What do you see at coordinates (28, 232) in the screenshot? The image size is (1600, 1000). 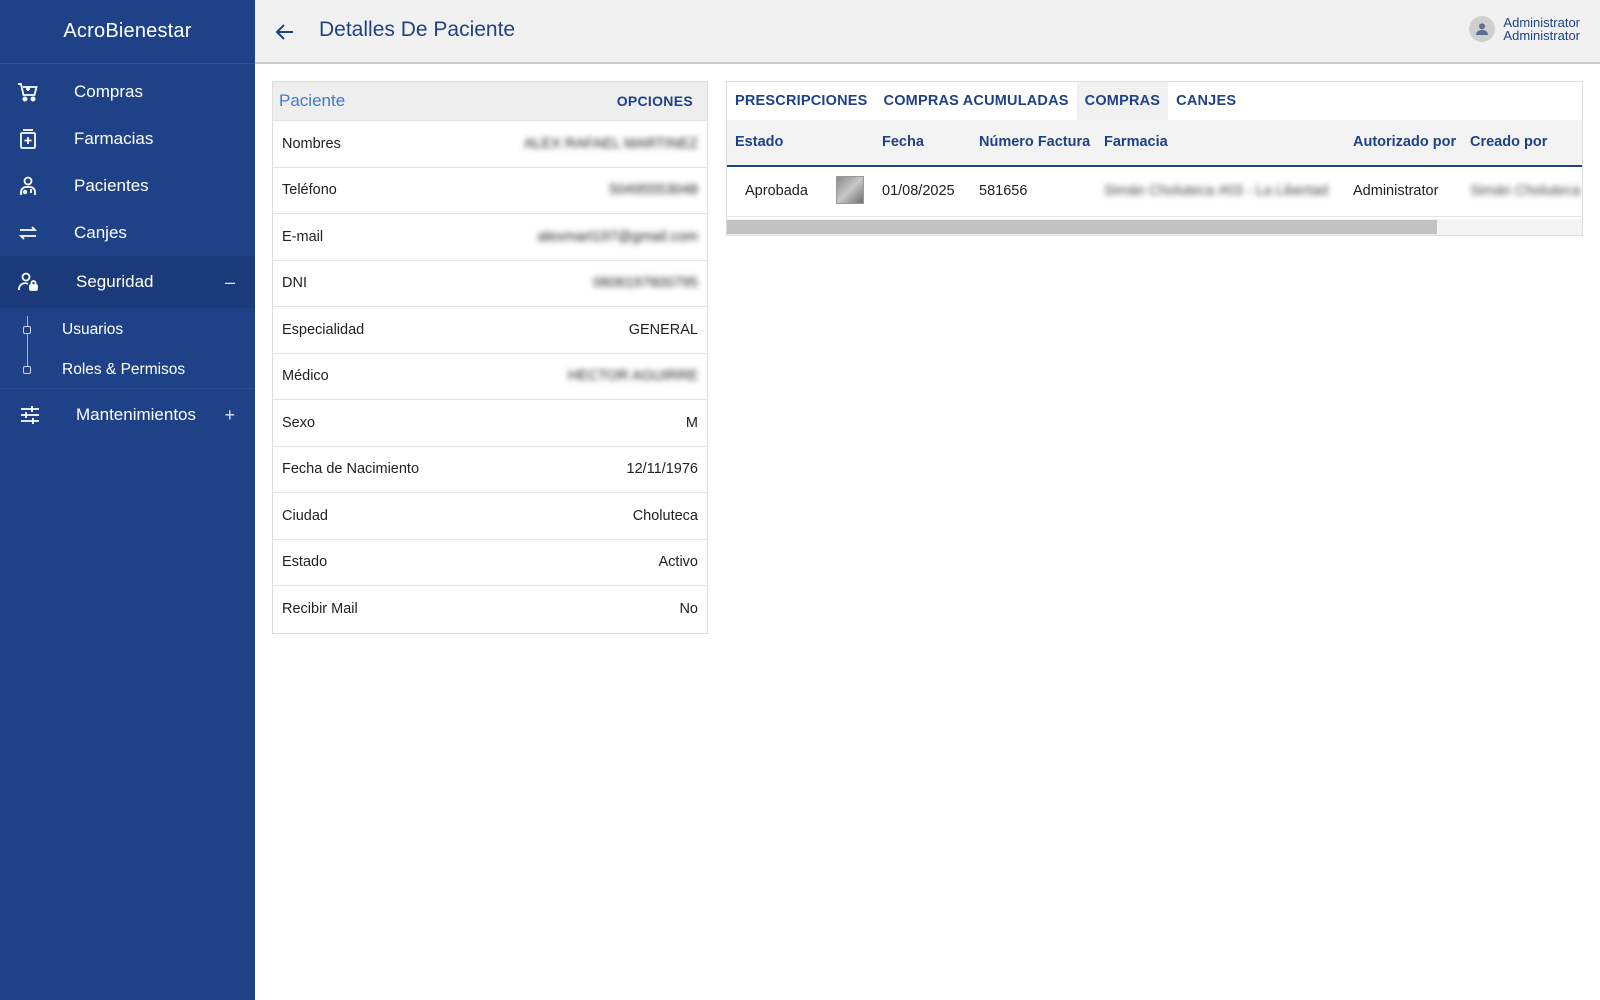 I see `swap-icon` at bounding box center [28, 232].